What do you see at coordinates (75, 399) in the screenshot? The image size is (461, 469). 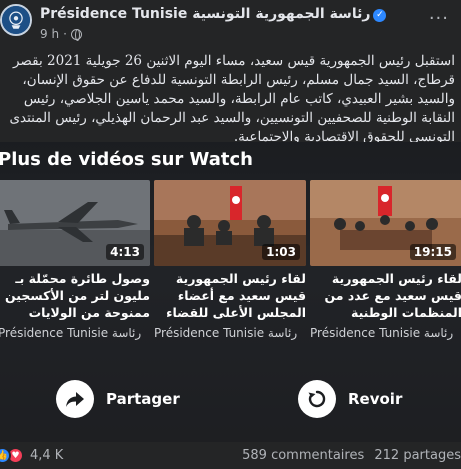 I see `share-arrow-icon` at bounding box center [75, 399].